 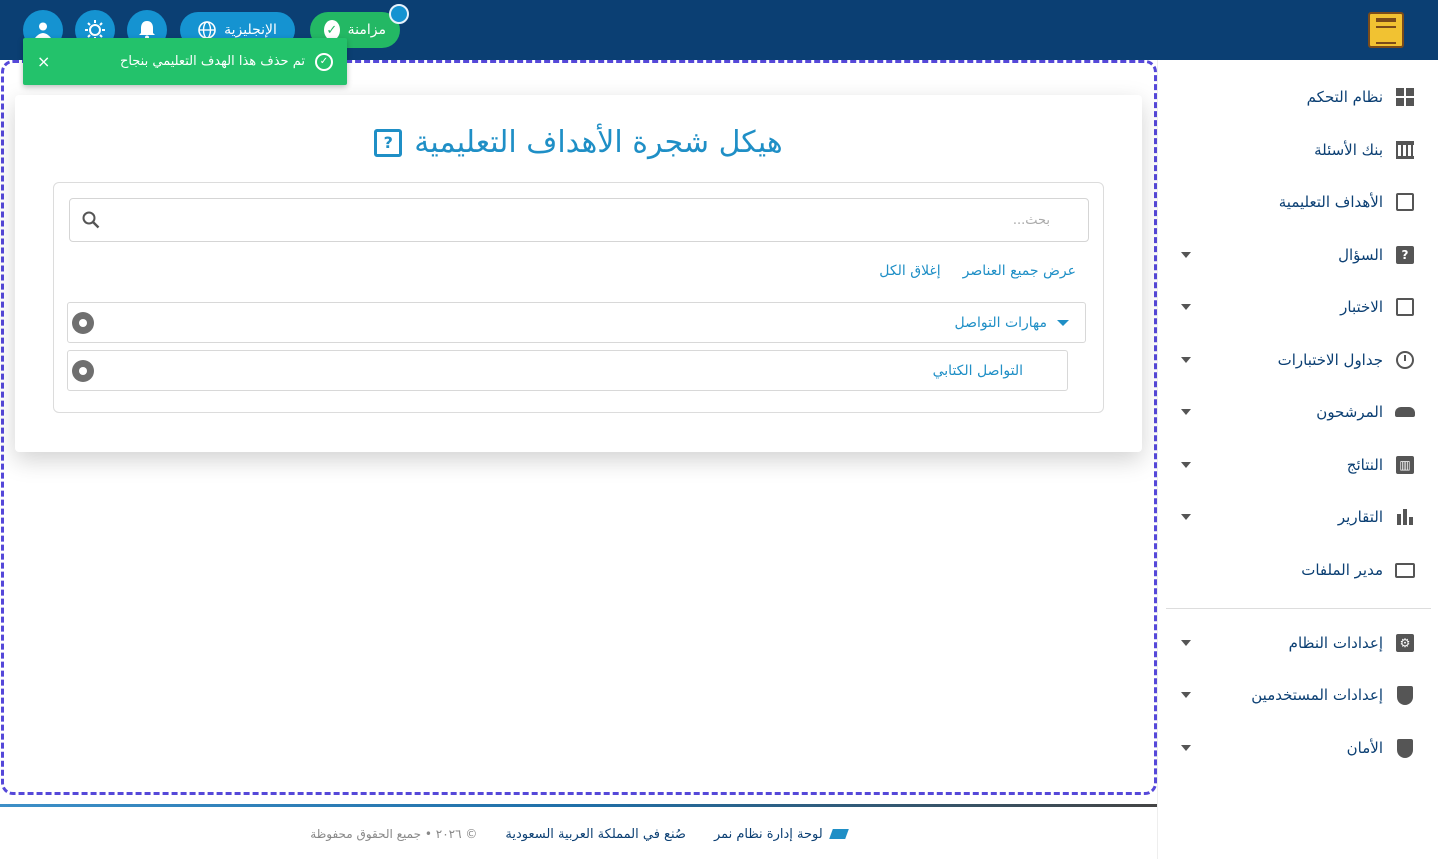 I want to click on search-box, so click(x=579, y=220).